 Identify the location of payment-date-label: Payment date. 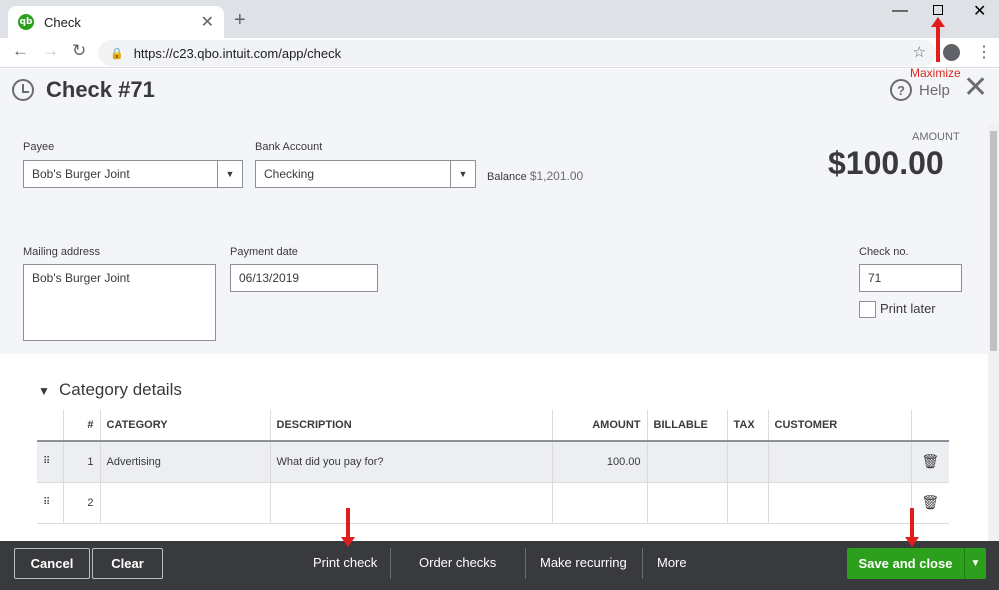
(264, 252).